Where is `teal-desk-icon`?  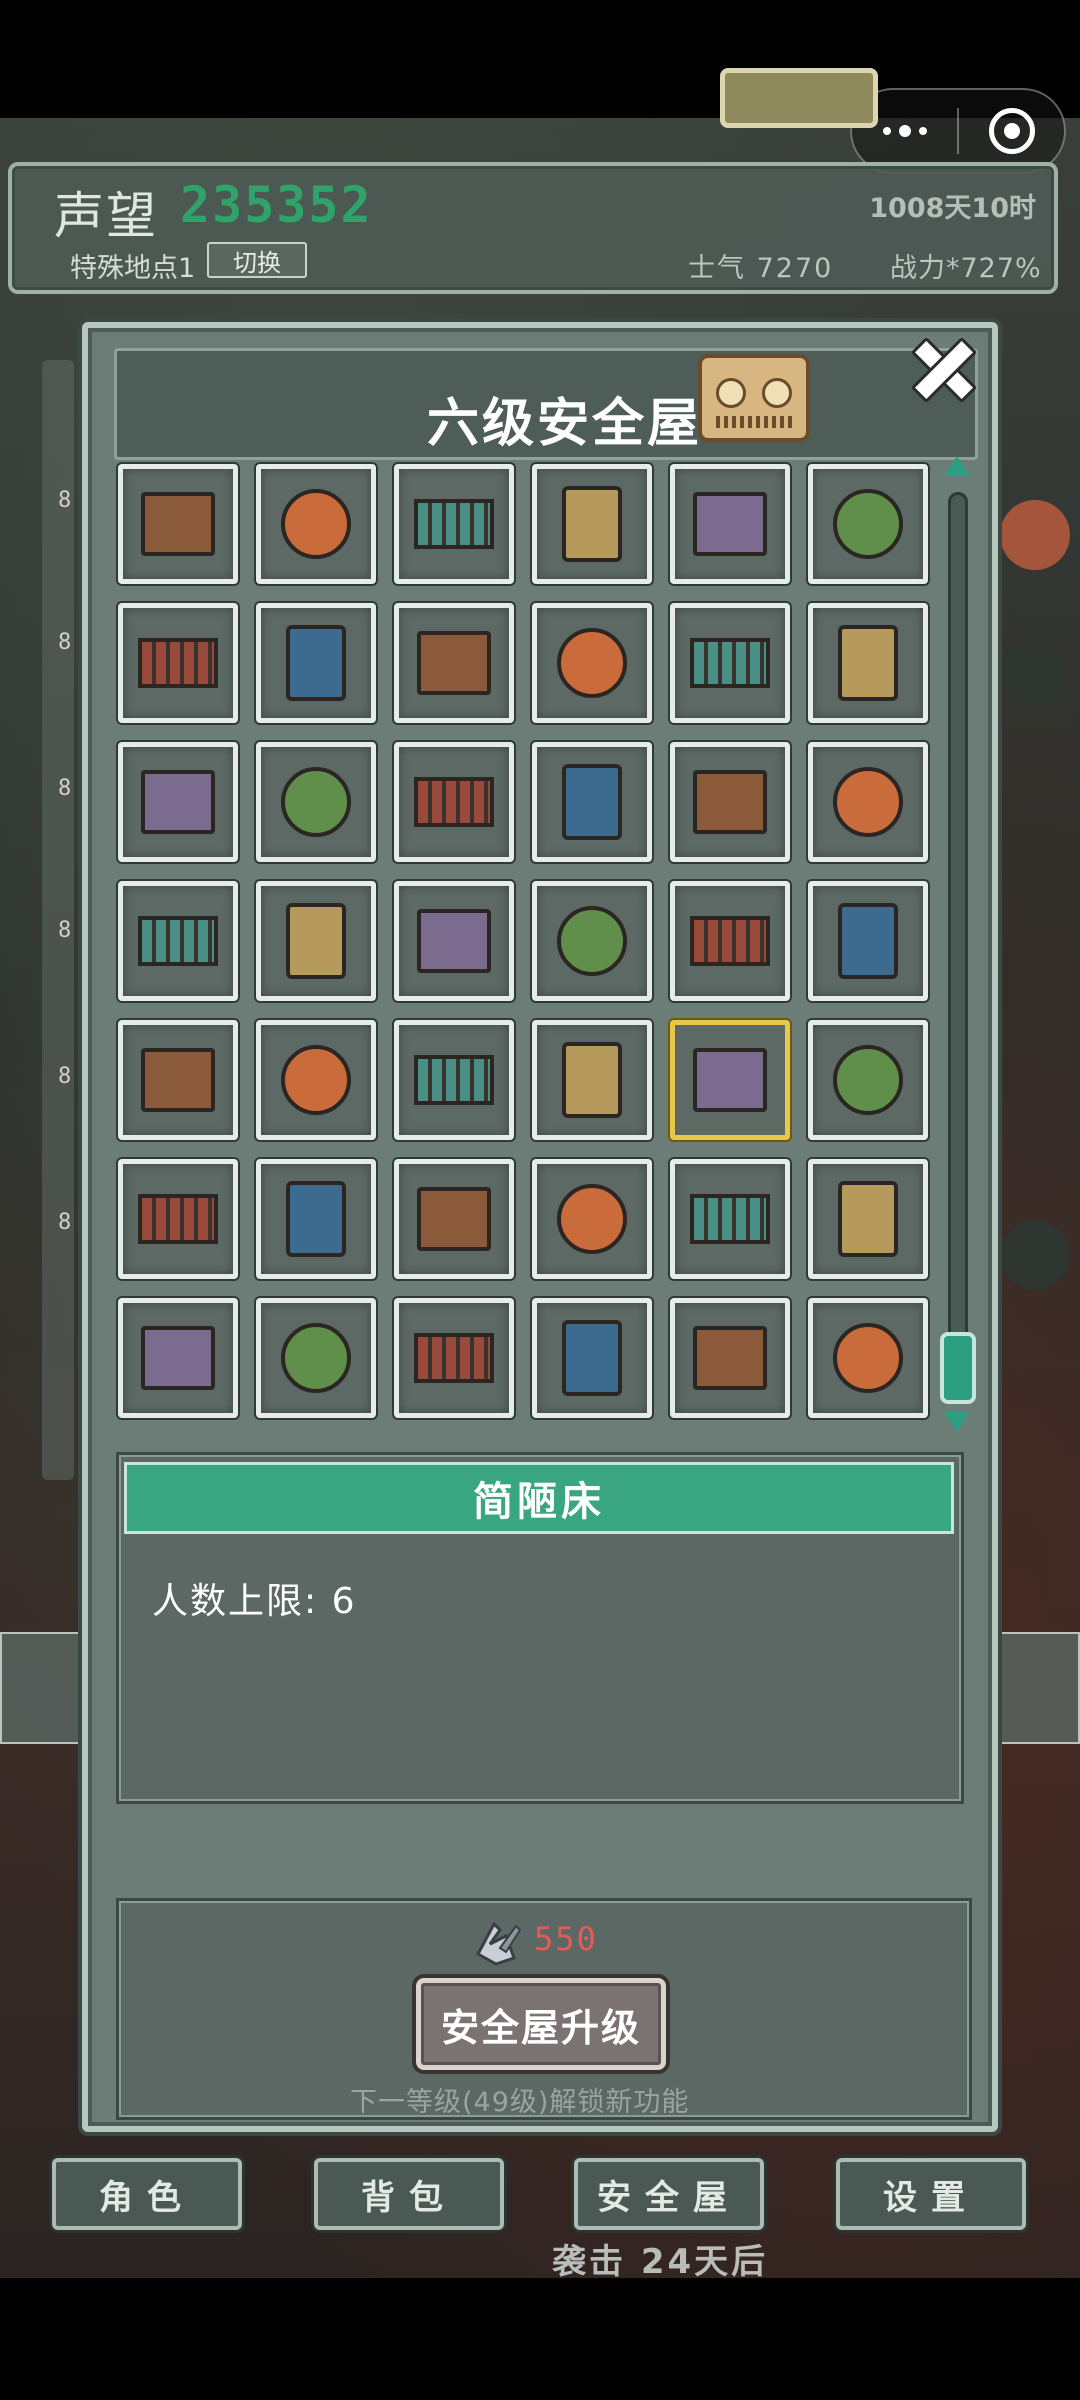
teal-desk-icon is located at coordinates (868, 1219).